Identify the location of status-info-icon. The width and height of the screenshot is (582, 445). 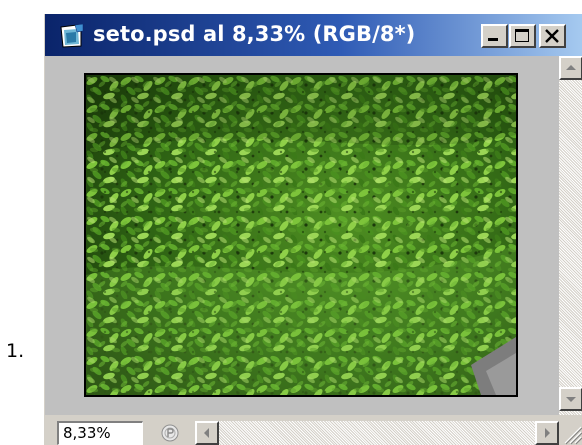
(170, 433).